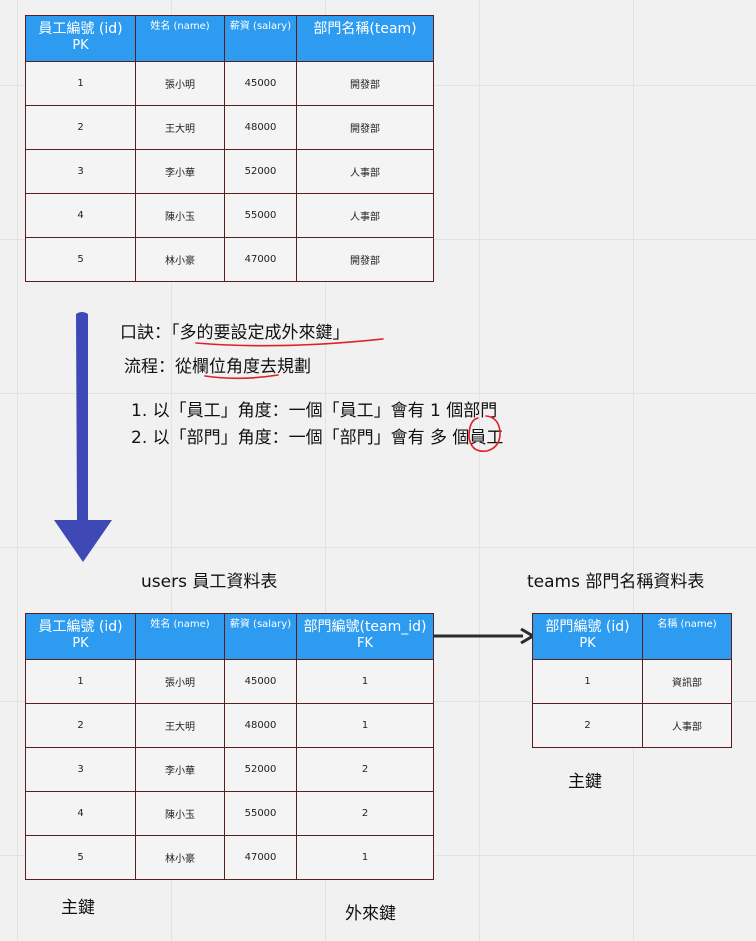 The width and height of the screenshot is (756, 941). Describe the element at coordinates (370, 914) in the screenshot. I see `users-foreign-key-label: 外來鍵` at that location.